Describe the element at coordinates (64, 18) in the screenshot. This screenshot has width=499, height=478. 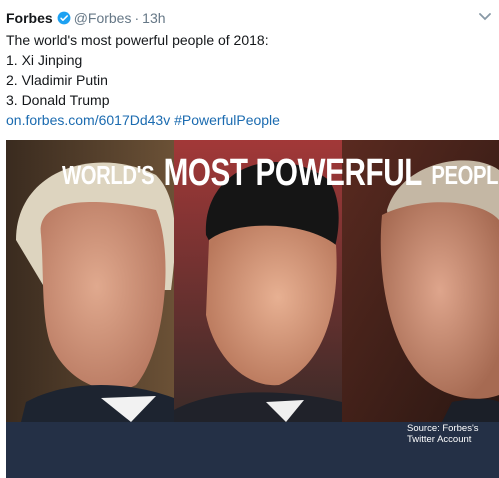
I see `verified-badge-icon` at that location.